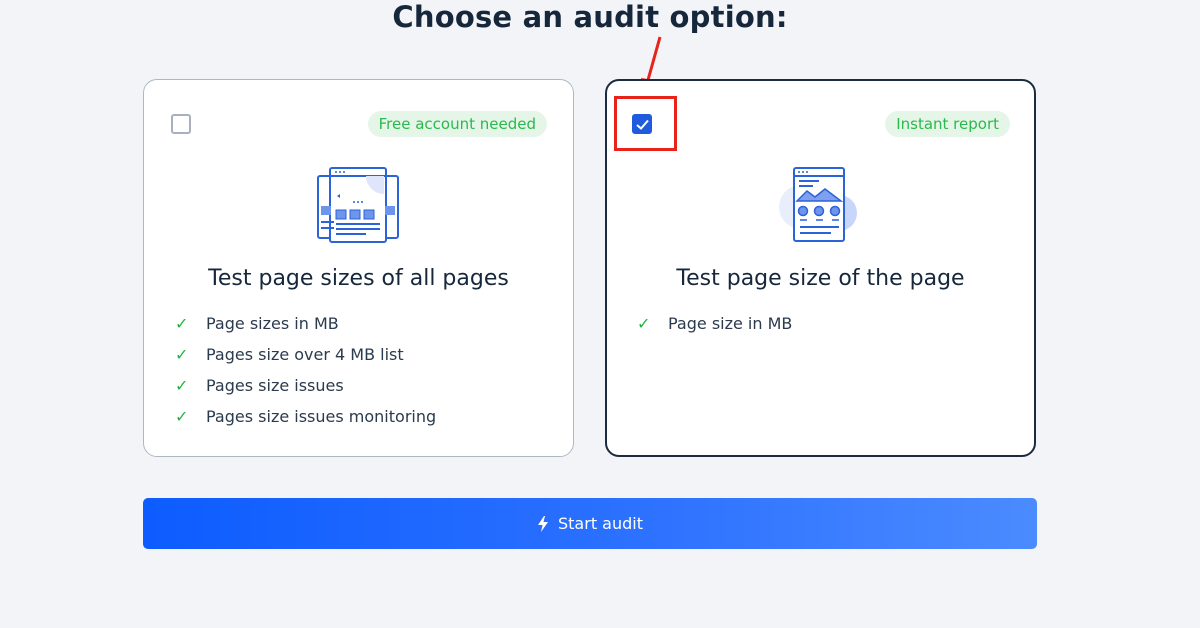 Image resolution: width=1200 pixels, height=628 pixels. I want to click on feature-label: Pages size over 4 MB list, so click(305, 354).